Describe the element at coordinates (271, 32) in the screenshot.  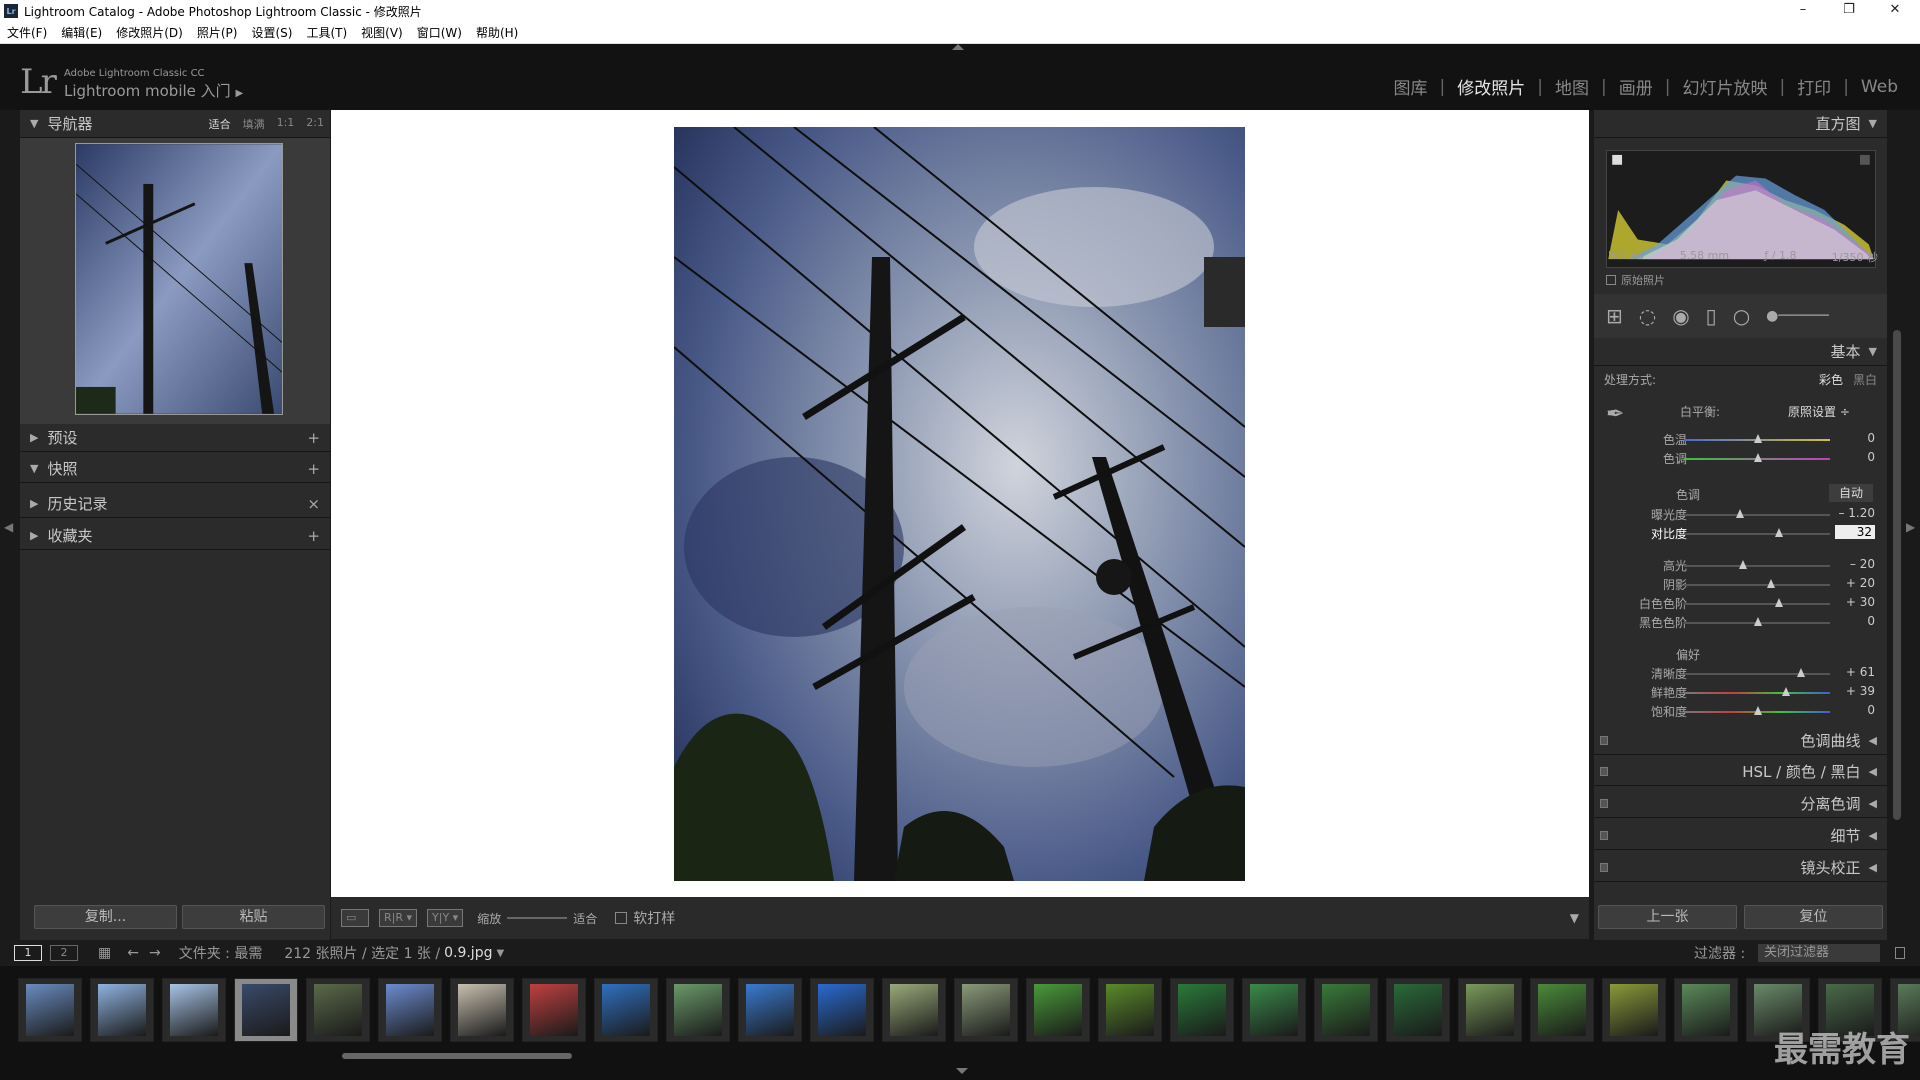
I see `menu-settings: 设置(S)` at that location.